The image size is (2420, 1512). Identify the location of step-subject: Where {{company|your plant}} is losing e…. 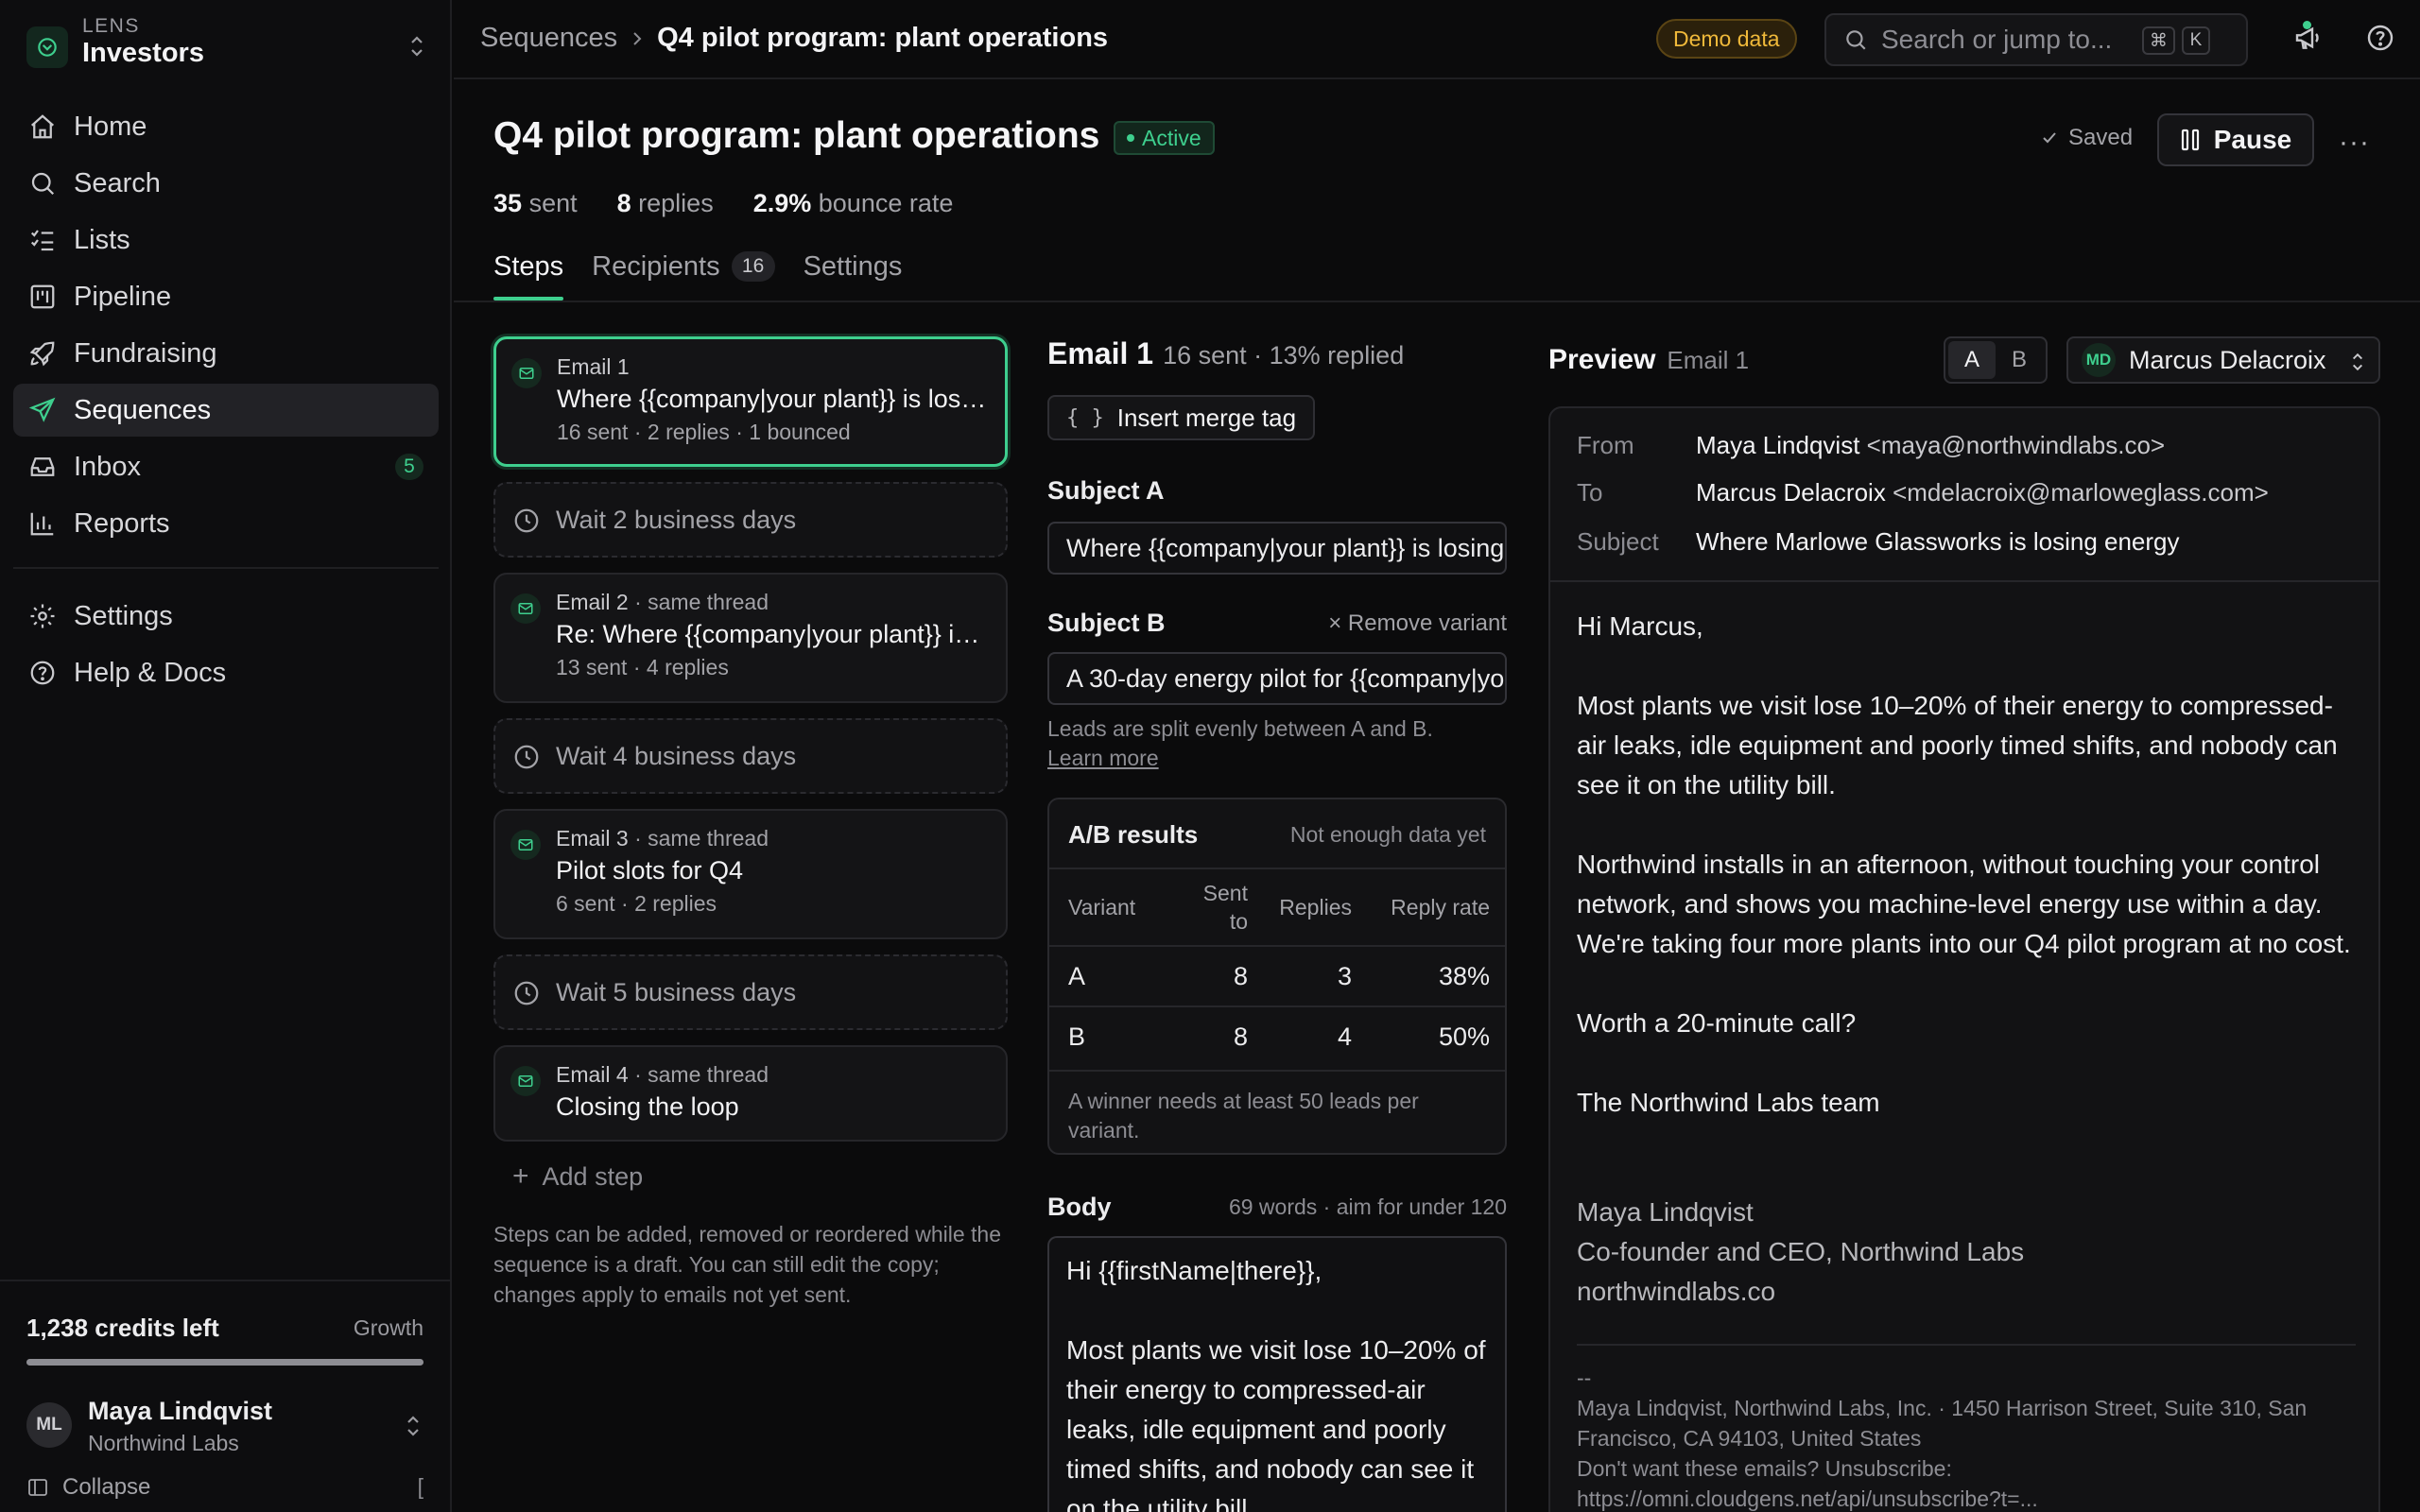
(774, 399).